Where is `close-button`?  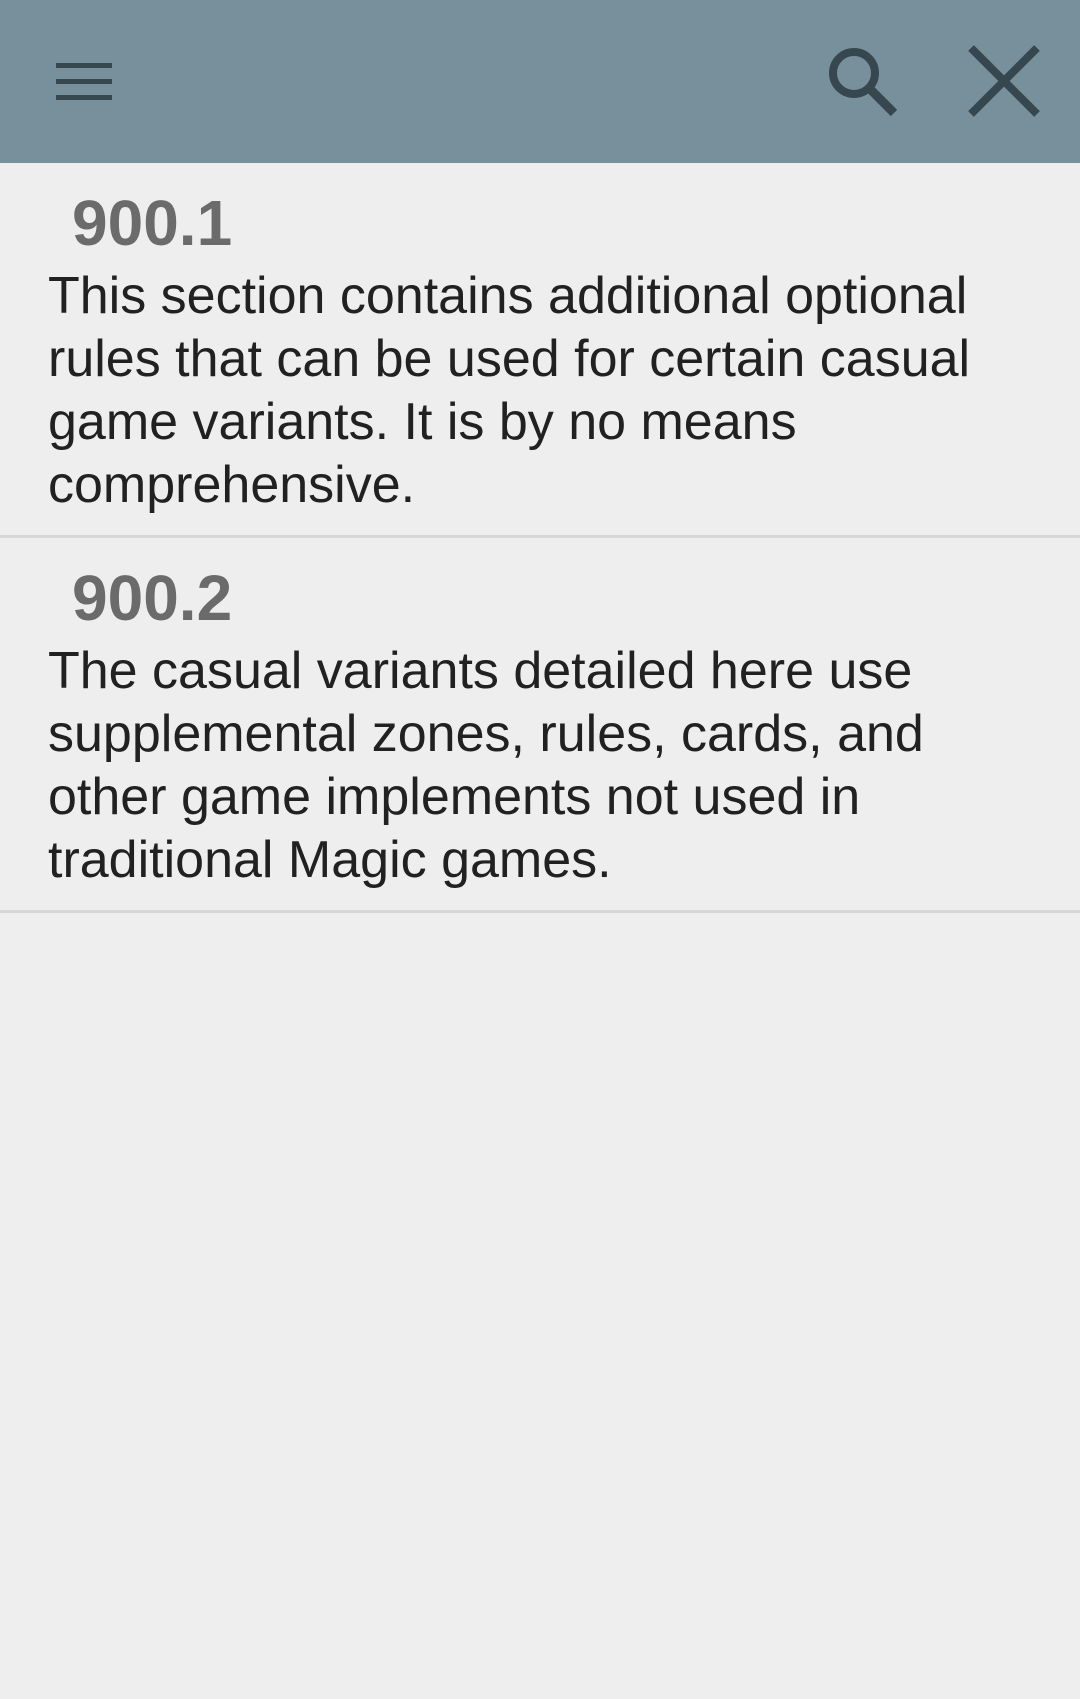 close-button is located at coordinates (1004, 81).